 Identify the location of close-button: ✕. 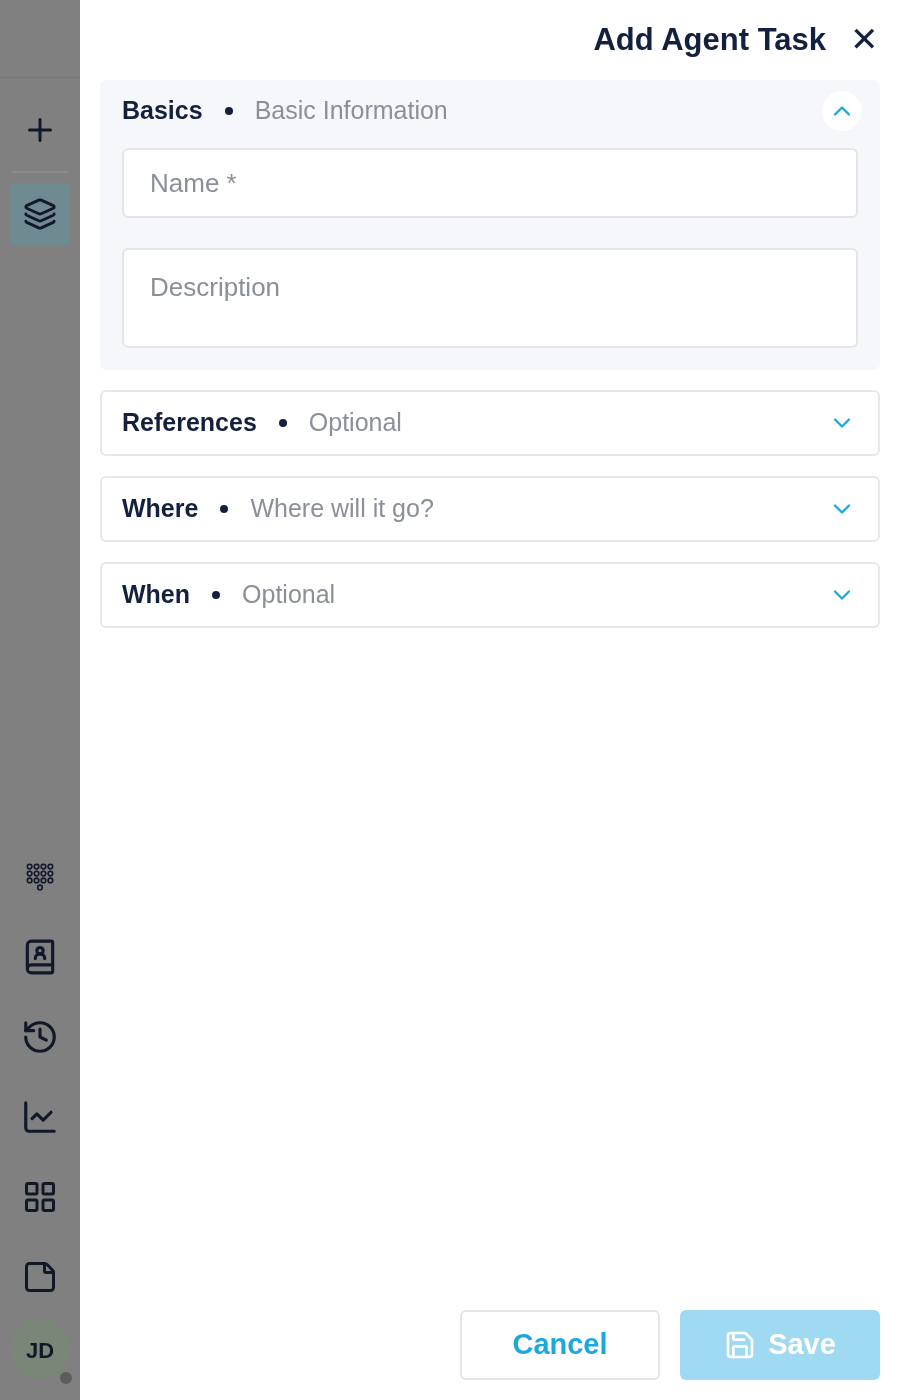
(864, 40).